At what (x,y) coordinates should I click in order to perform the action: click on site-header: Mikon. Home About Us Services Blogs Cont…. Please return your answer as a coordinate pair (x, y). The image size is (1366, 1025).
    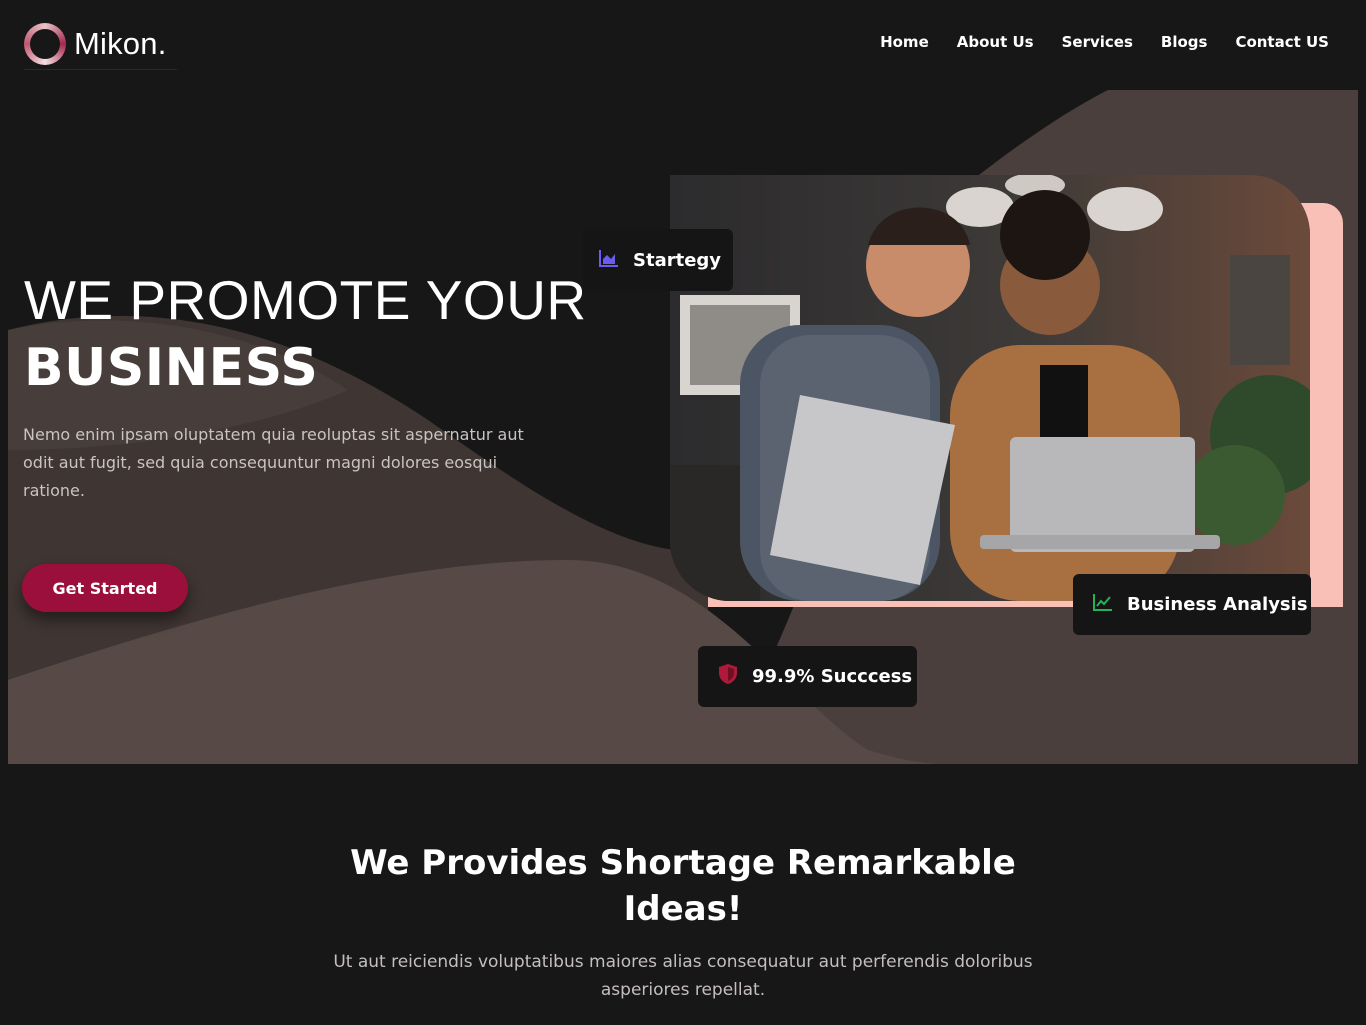
    Looking at the image, I should click on (683, 45).